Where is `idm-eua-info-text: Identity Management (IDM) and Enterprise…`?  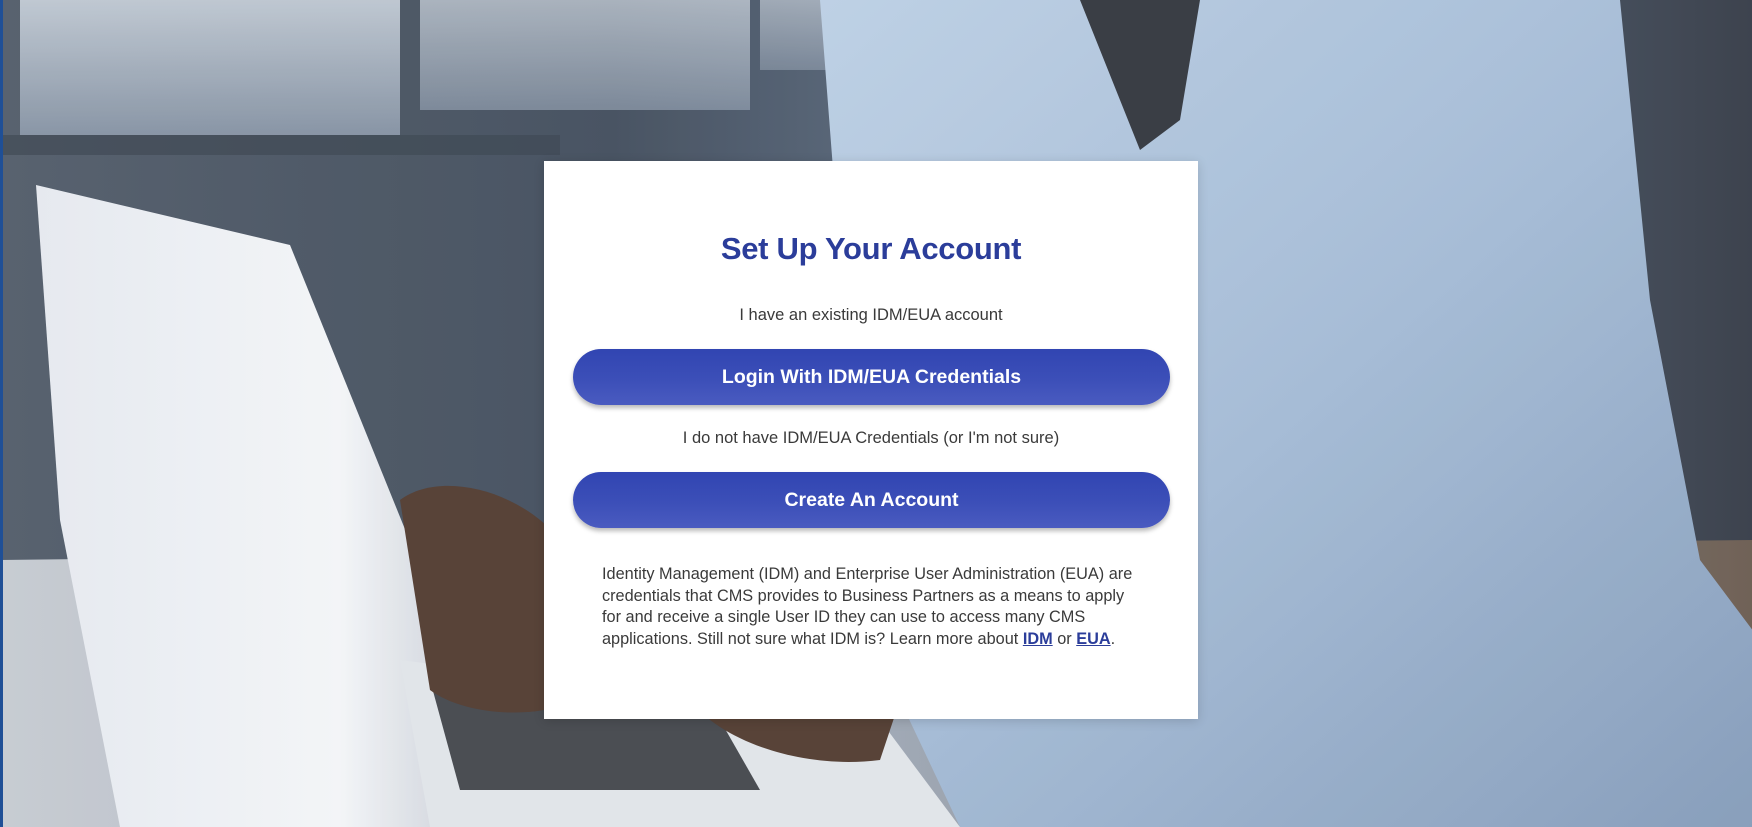
idm-eua-info-text: Identity Management (IDM) and Enterprise… is located at coordinates (874, 607).